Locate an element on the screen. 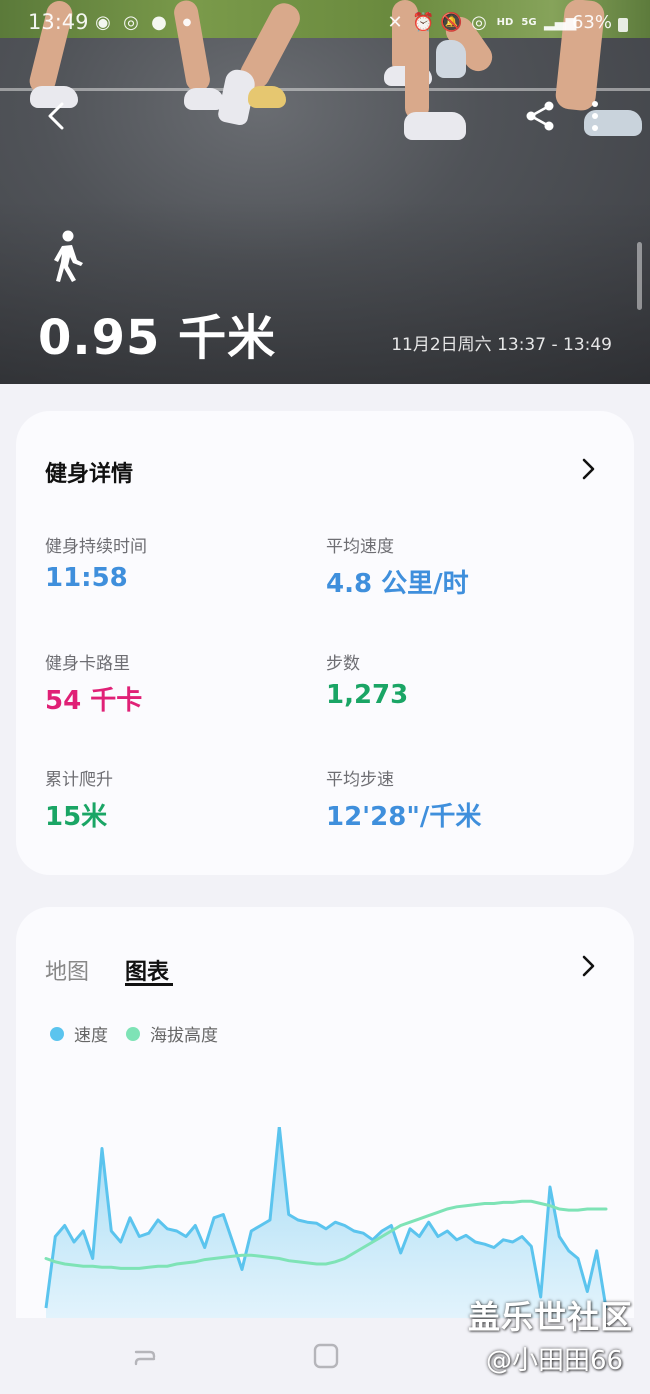 The image size is (650, 1394). status-bar: 13:49 ◉ ◎ ● ● ✕ ⏰ 🔕 ◎ HD 5G ▂▄▆ 63% is located at coordinates (325, 24).